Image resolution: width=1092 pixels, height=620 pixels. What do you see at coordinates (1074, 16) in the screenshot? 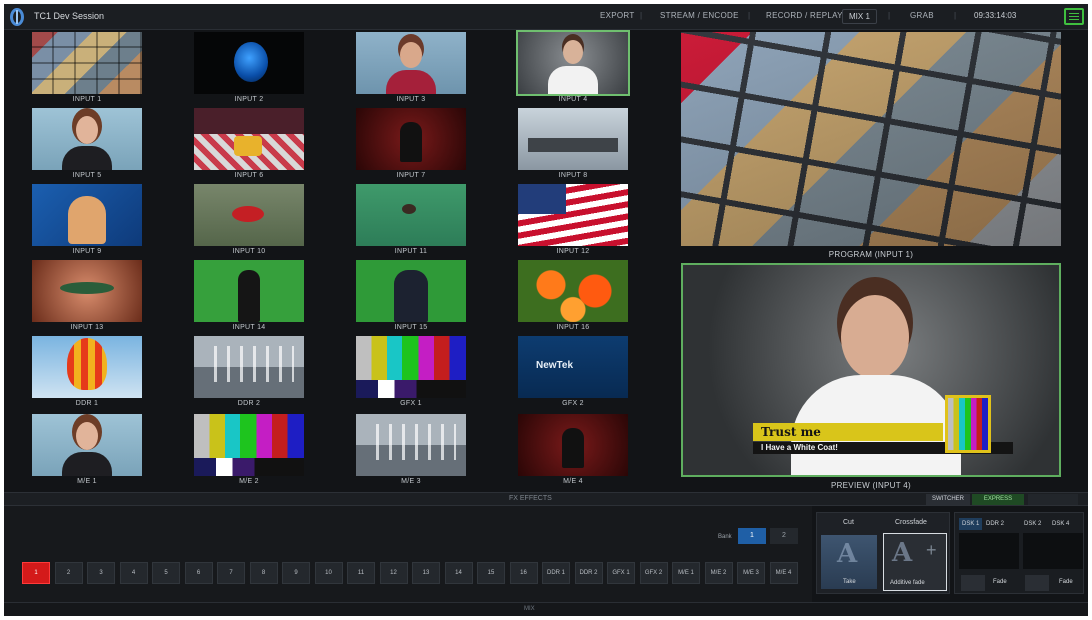
I see `monitor-view-icon` at bounding box center [1074, 16].